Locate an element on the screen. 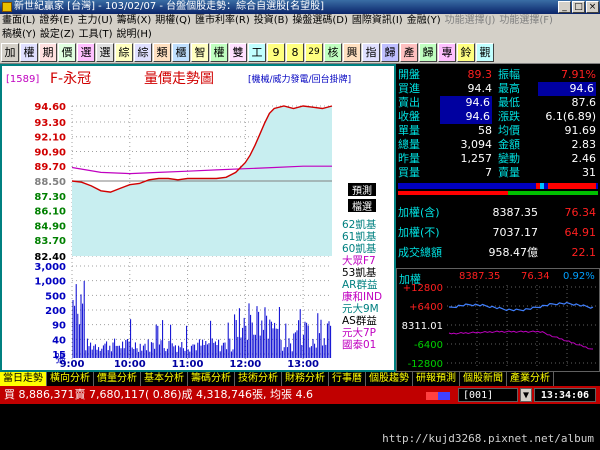  quote-label: 振幅 is located at coordinates (509, 74).